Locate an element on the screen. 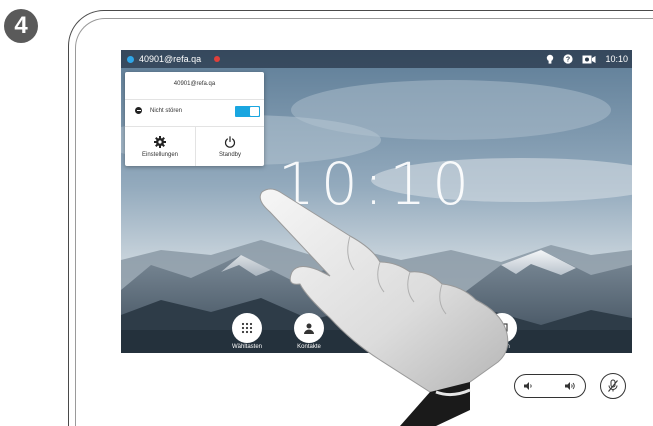 The image size is (653, 426). microphone-muted-icon is located at coordinates (613, 385).